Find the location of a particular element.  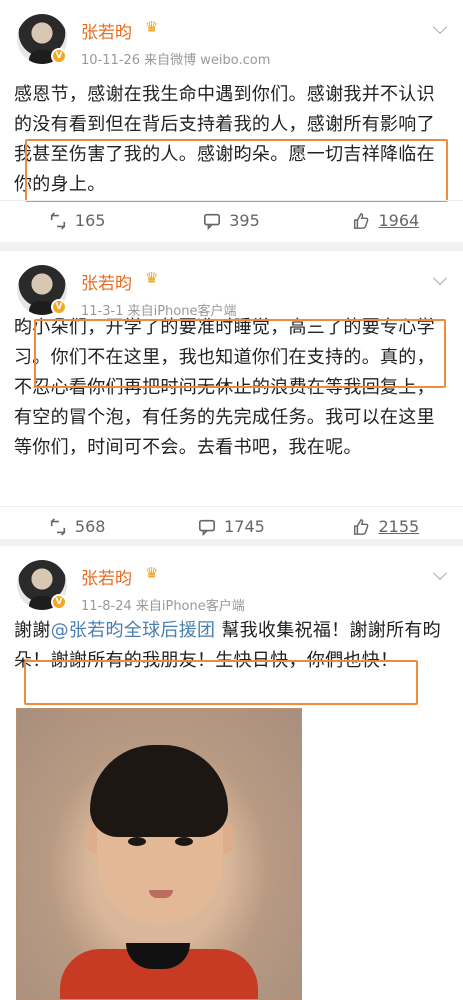

repost-button: 165 is located at coordinates (77, 220).